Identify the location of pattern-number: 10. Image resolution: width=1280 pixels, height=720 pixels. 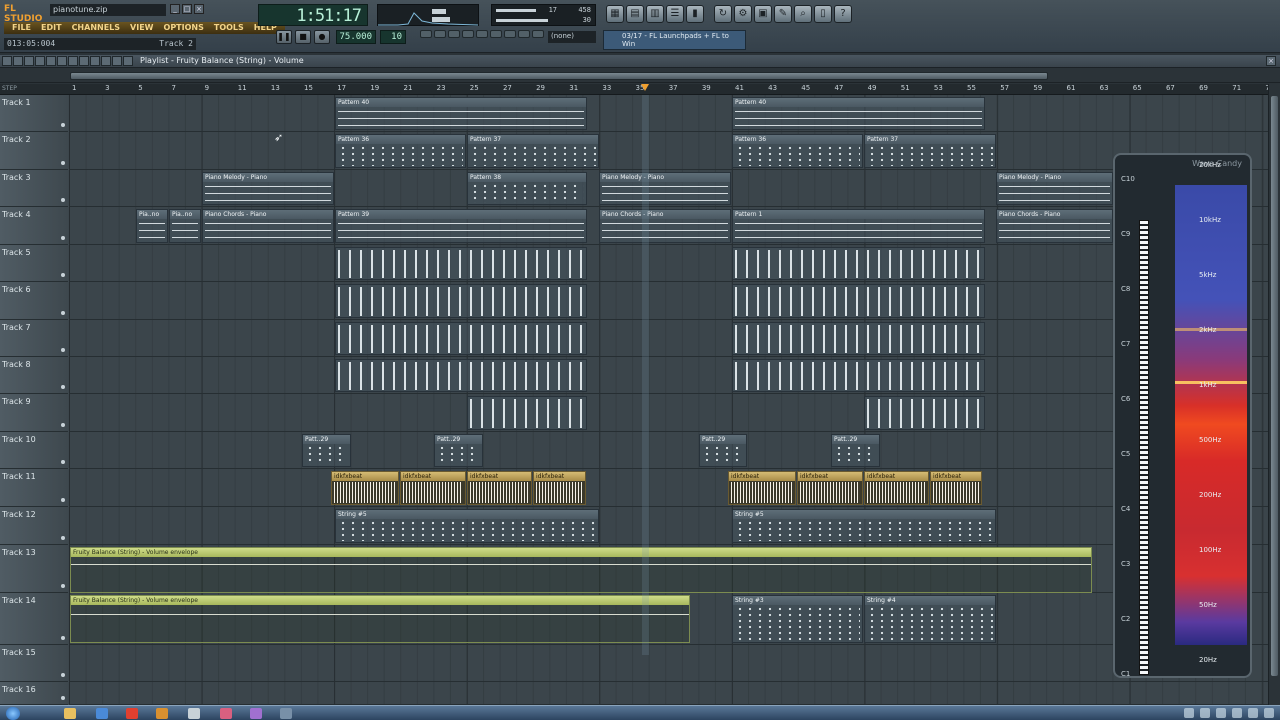
(393, 37).